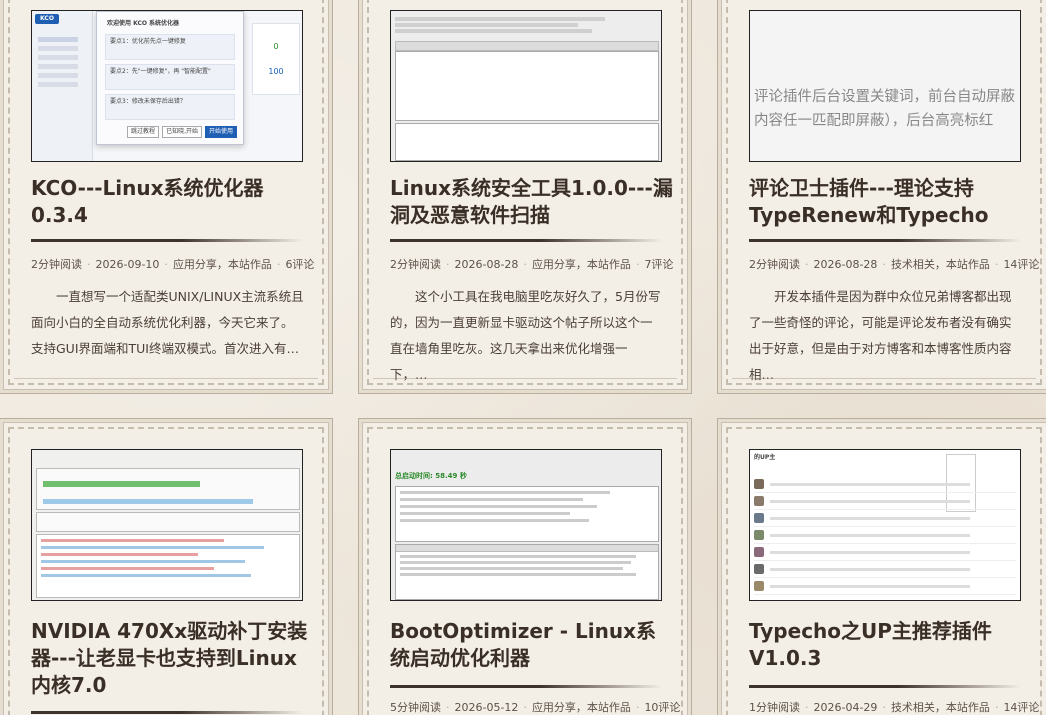 This screenshot has width=1046, height=715. I want to click on post-meta: 2分钟阅读 · 2026-09-10 · 应用分享，本站作品 · 6评论, so click(173, 264).